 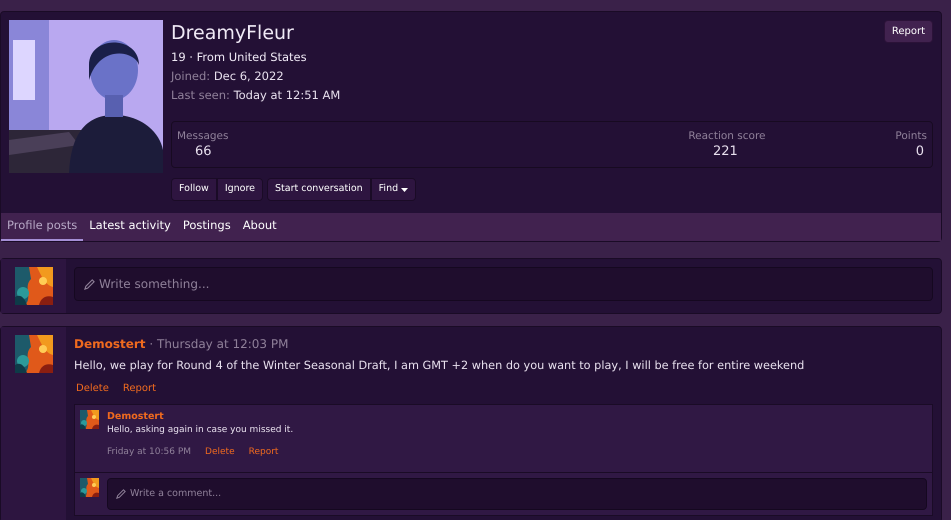 I want to click on stat-label: Messages, so click(x=202, y=136).